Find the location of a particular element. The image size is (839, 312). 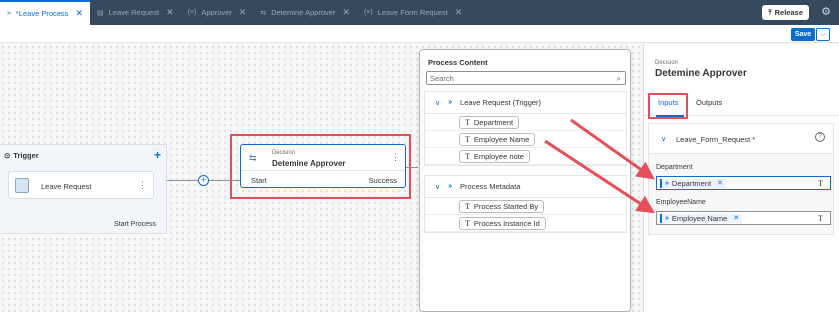

tab-outputs: Outputs is located at coordinates (709, 102).